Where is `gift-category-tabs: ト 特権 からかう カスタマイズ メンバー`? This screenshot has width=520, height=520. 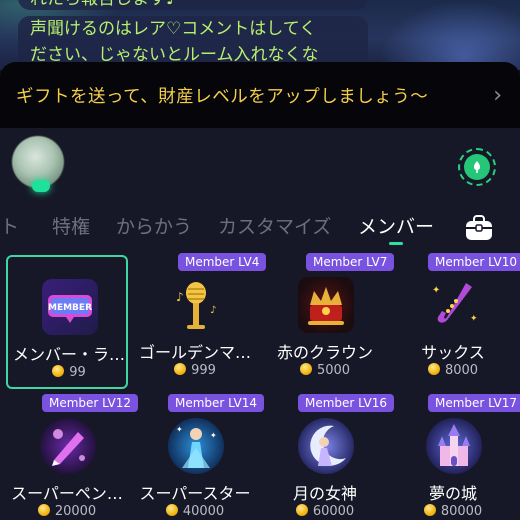 gift-category-tabs: ト 特権 からかう カスタマイズ メンバー is located at coordinates (260, 226).